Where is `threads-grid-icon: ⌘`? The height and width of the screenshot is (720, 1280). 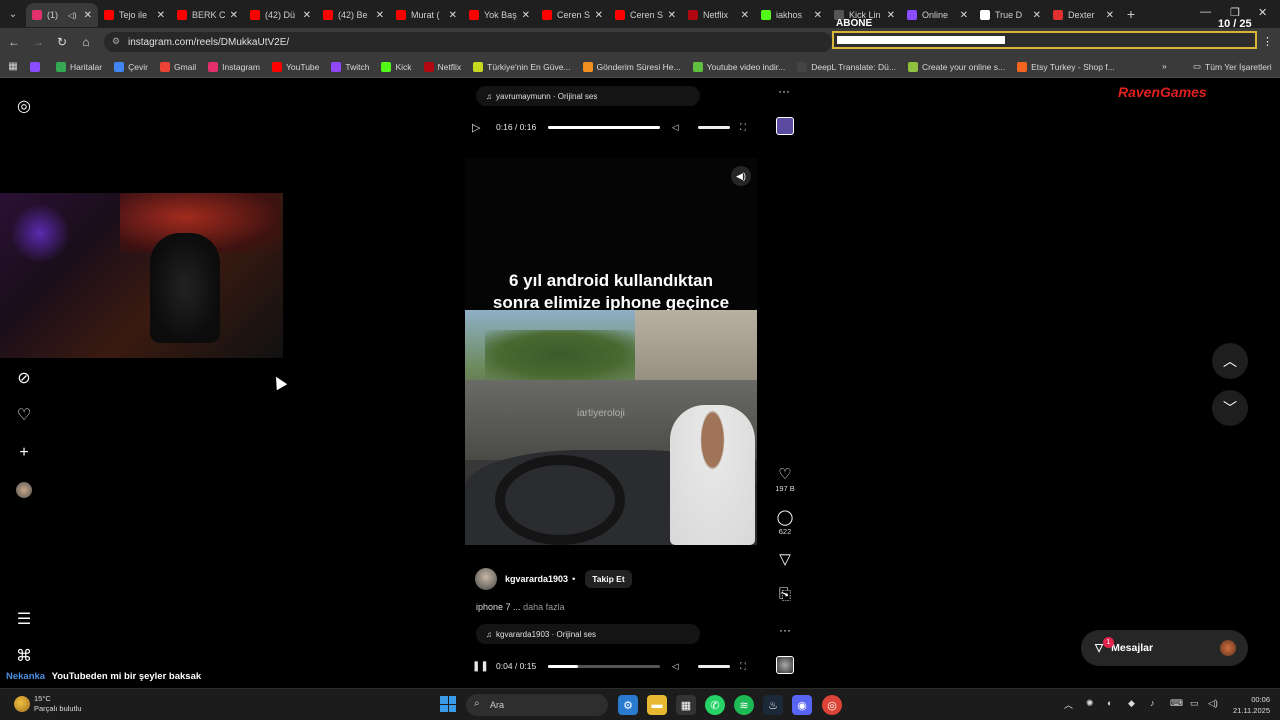 threads-grid-icon: ⌘ is located at coordinates (24, 656).